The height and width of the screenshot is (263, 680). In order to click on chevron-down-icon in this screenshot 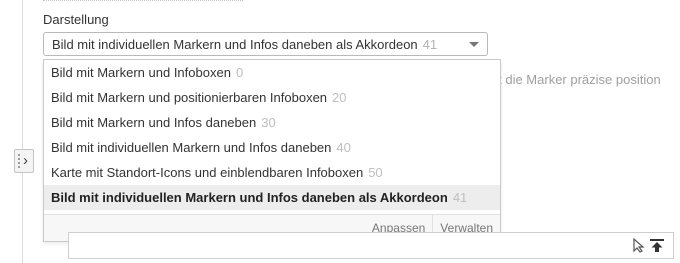, I will do `click(474, 44)`.